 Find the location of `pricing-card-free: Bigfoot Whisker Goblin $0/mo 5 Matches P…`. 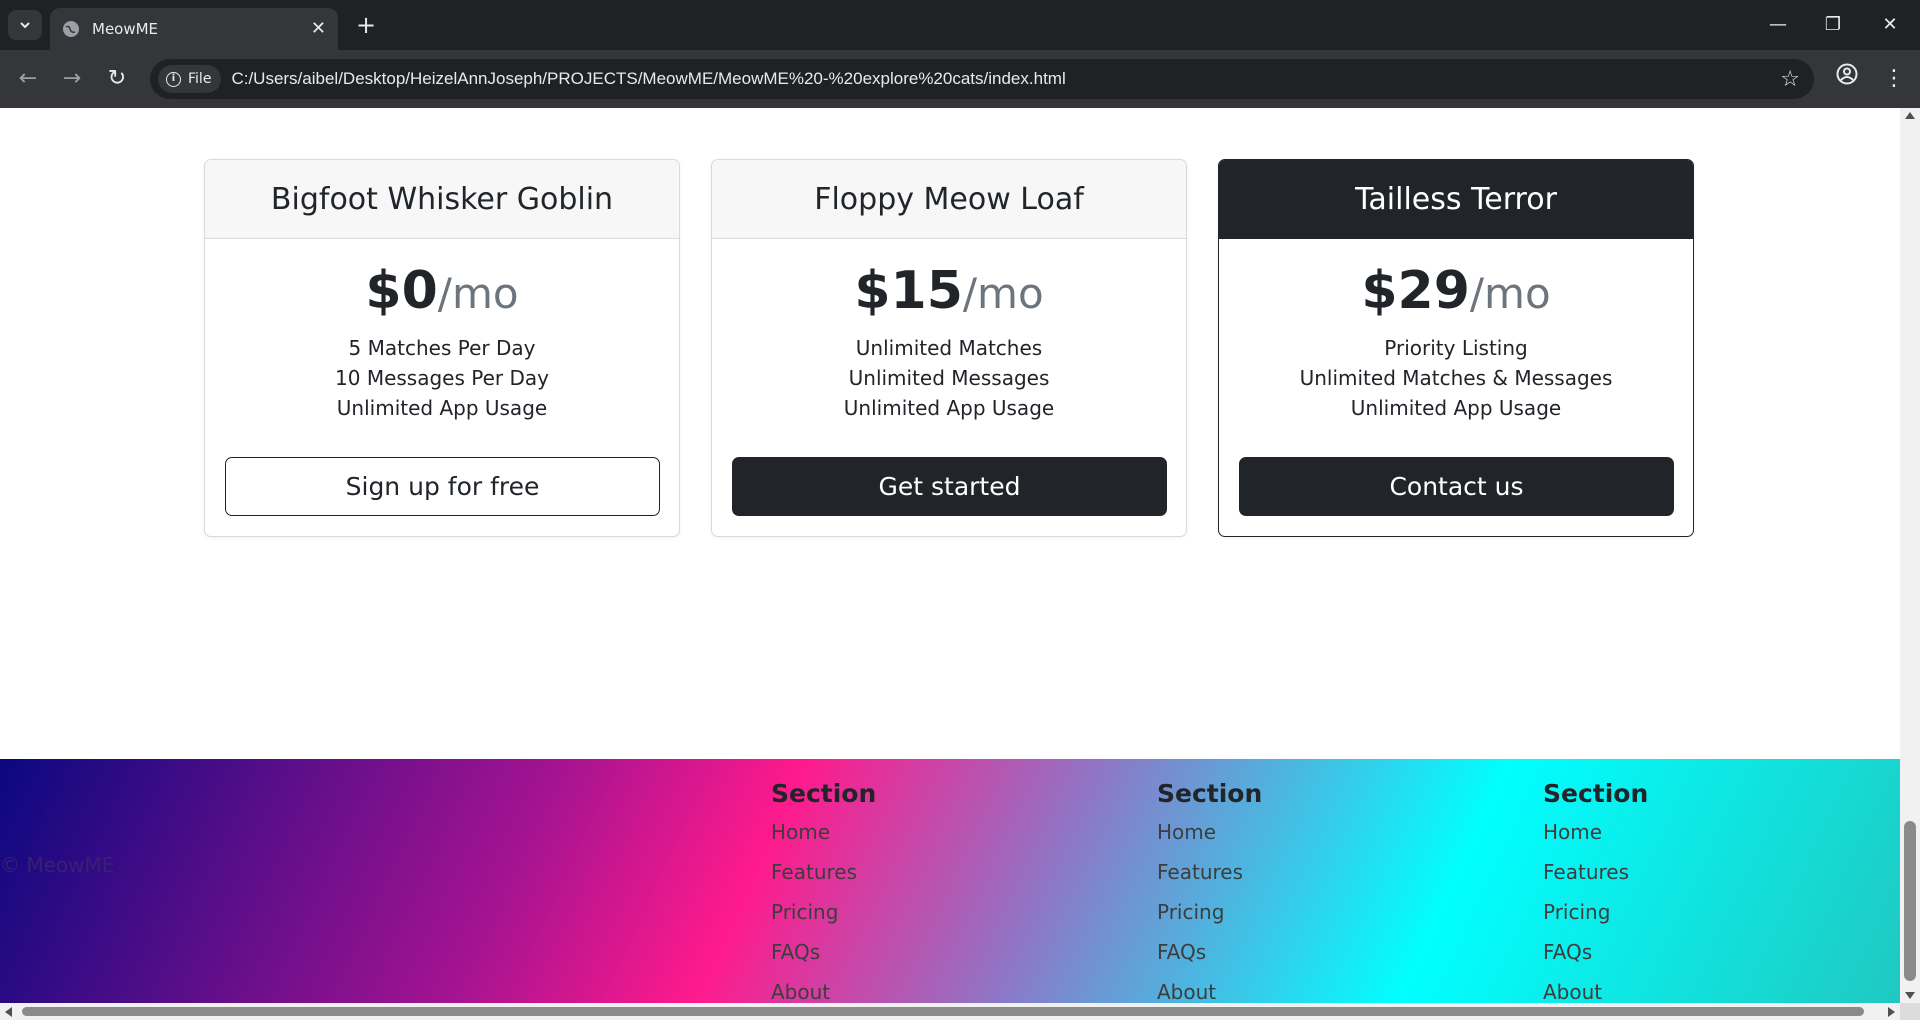

pricing-card-free: Bigfoot Whisker Goblin $0/mo 5 Matches P… is located at coordinates (442, 348).